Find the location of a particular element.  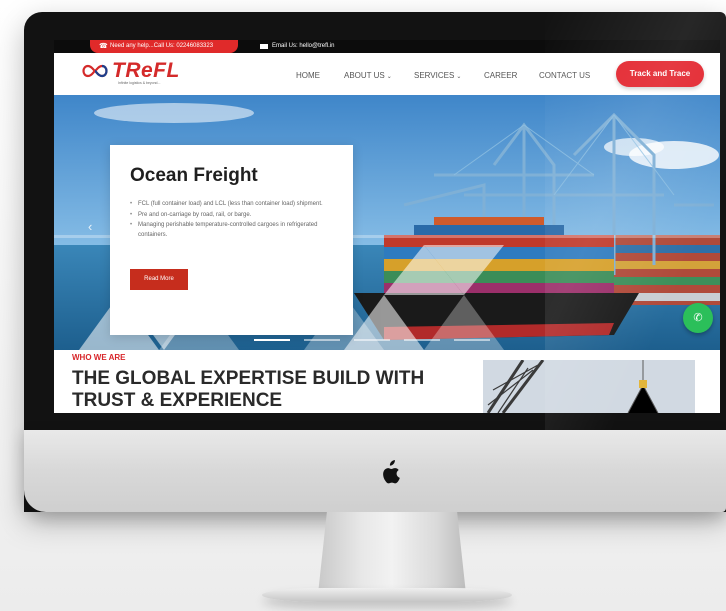

monitor-stand is located at coordinates (392, 553).